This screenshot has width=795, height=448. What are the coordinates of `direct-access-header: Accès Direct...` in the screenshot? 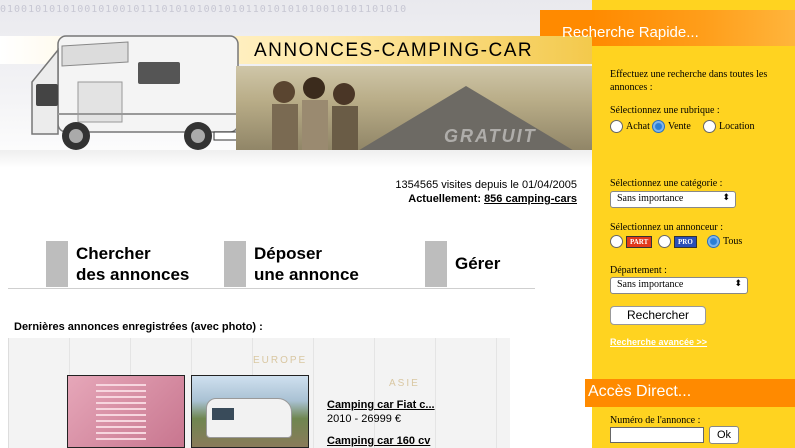 It's located at (691, 393).